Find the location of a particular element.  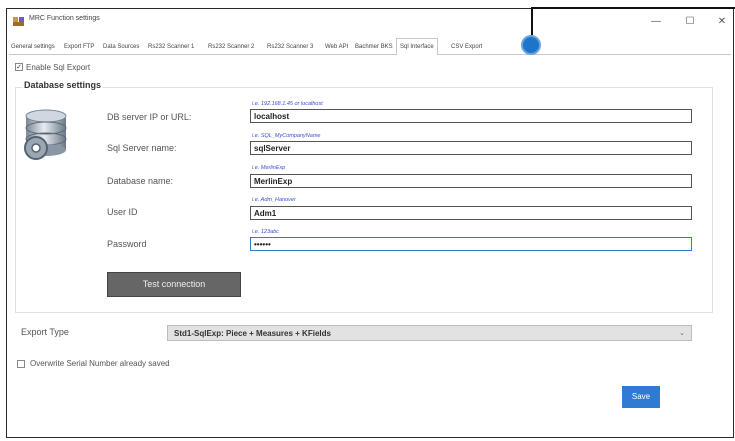

maximize-button: ☐ is located at coordinates (690, 22).